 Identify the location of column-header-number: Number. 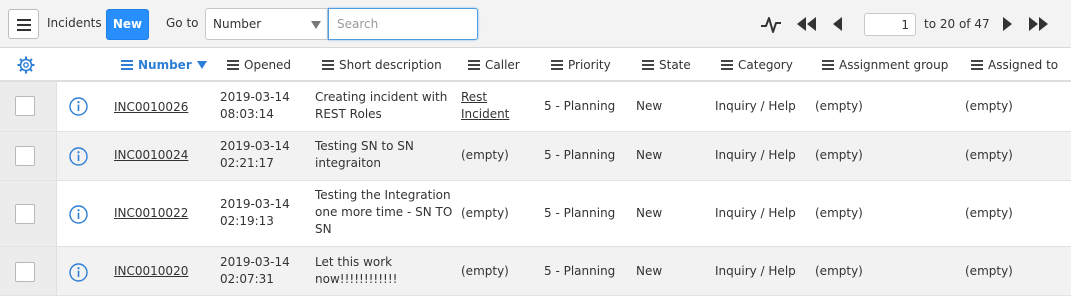
(164, 65).